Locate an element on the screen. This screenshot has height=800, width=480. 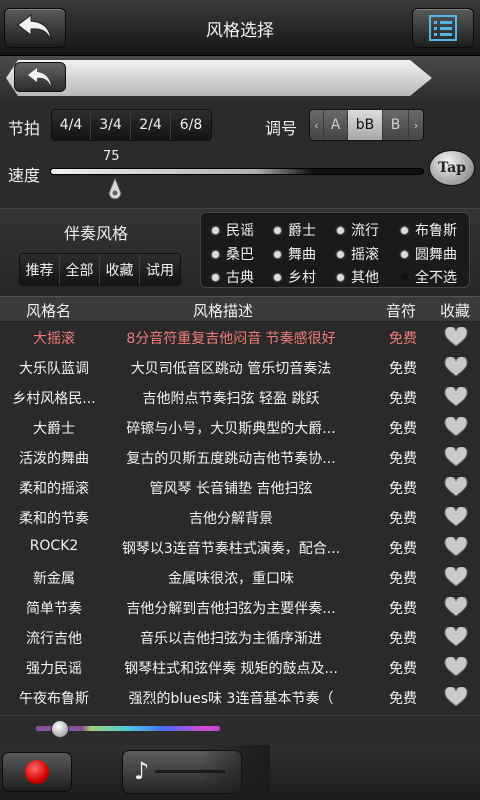
style-description: 金属味很浓，重口味 is located at coordinates (231, 579).